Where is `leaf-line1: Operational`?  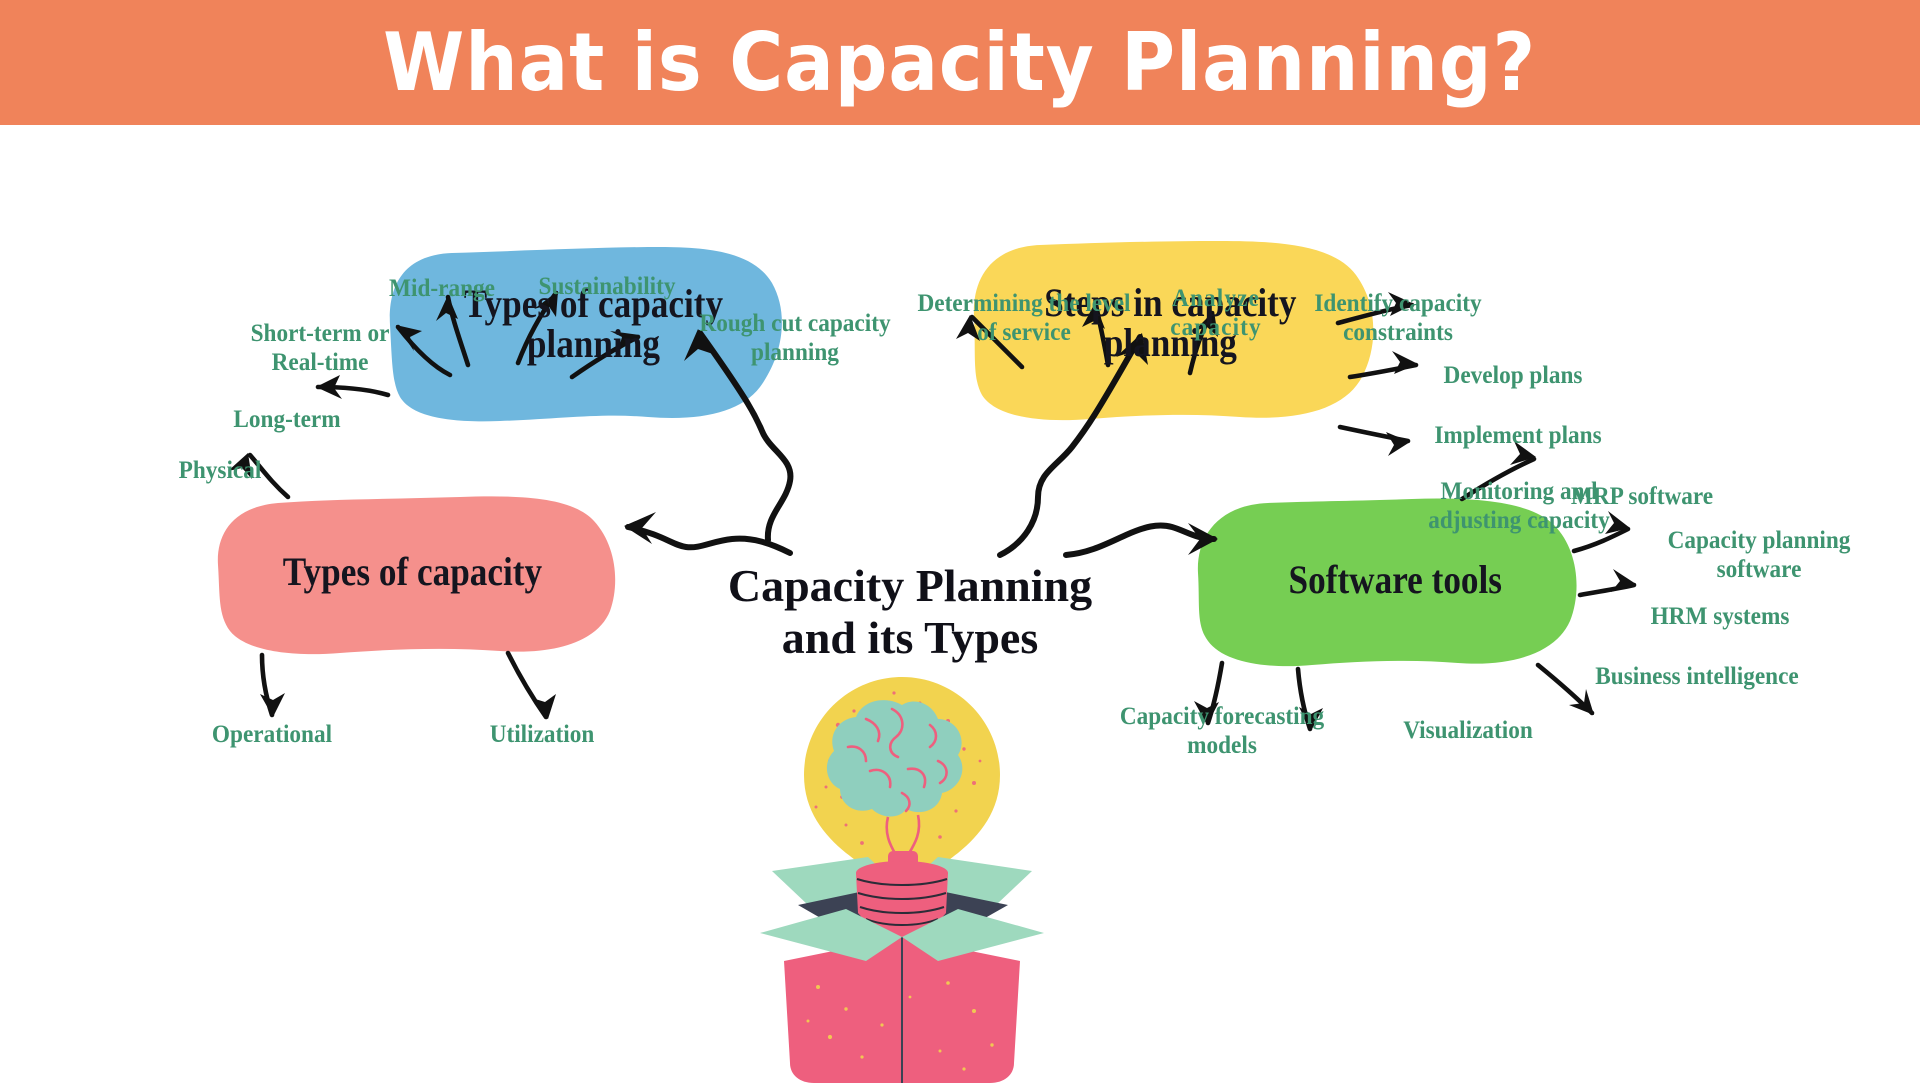 leaf-line1: Operational is located at coordinates (272, 734).